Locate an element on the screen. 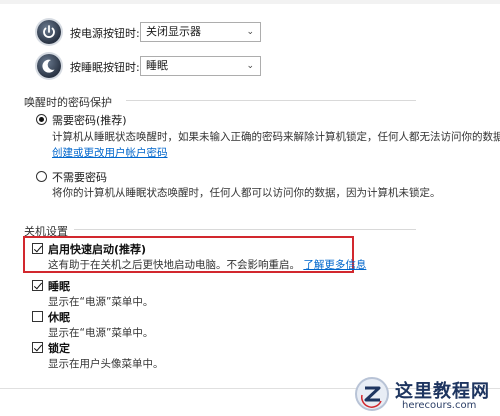 This screenshot has width=500, height=416. power-button-select: 关闭显示器 ⌄ is located at coordinates (200, 32).